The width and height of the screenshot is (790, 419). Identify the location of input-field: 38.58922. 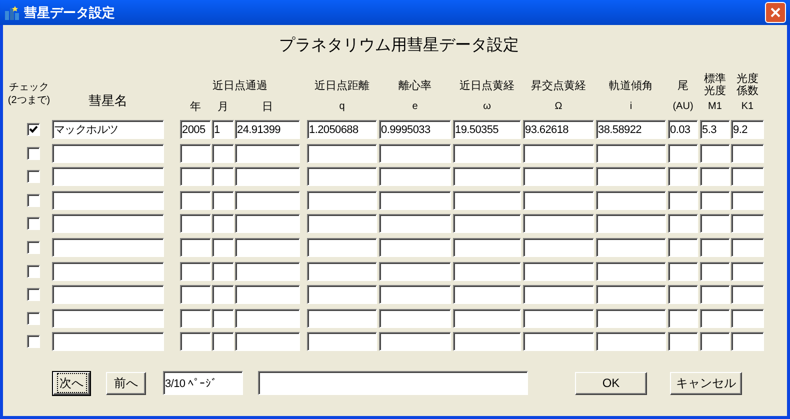
(631, 129).